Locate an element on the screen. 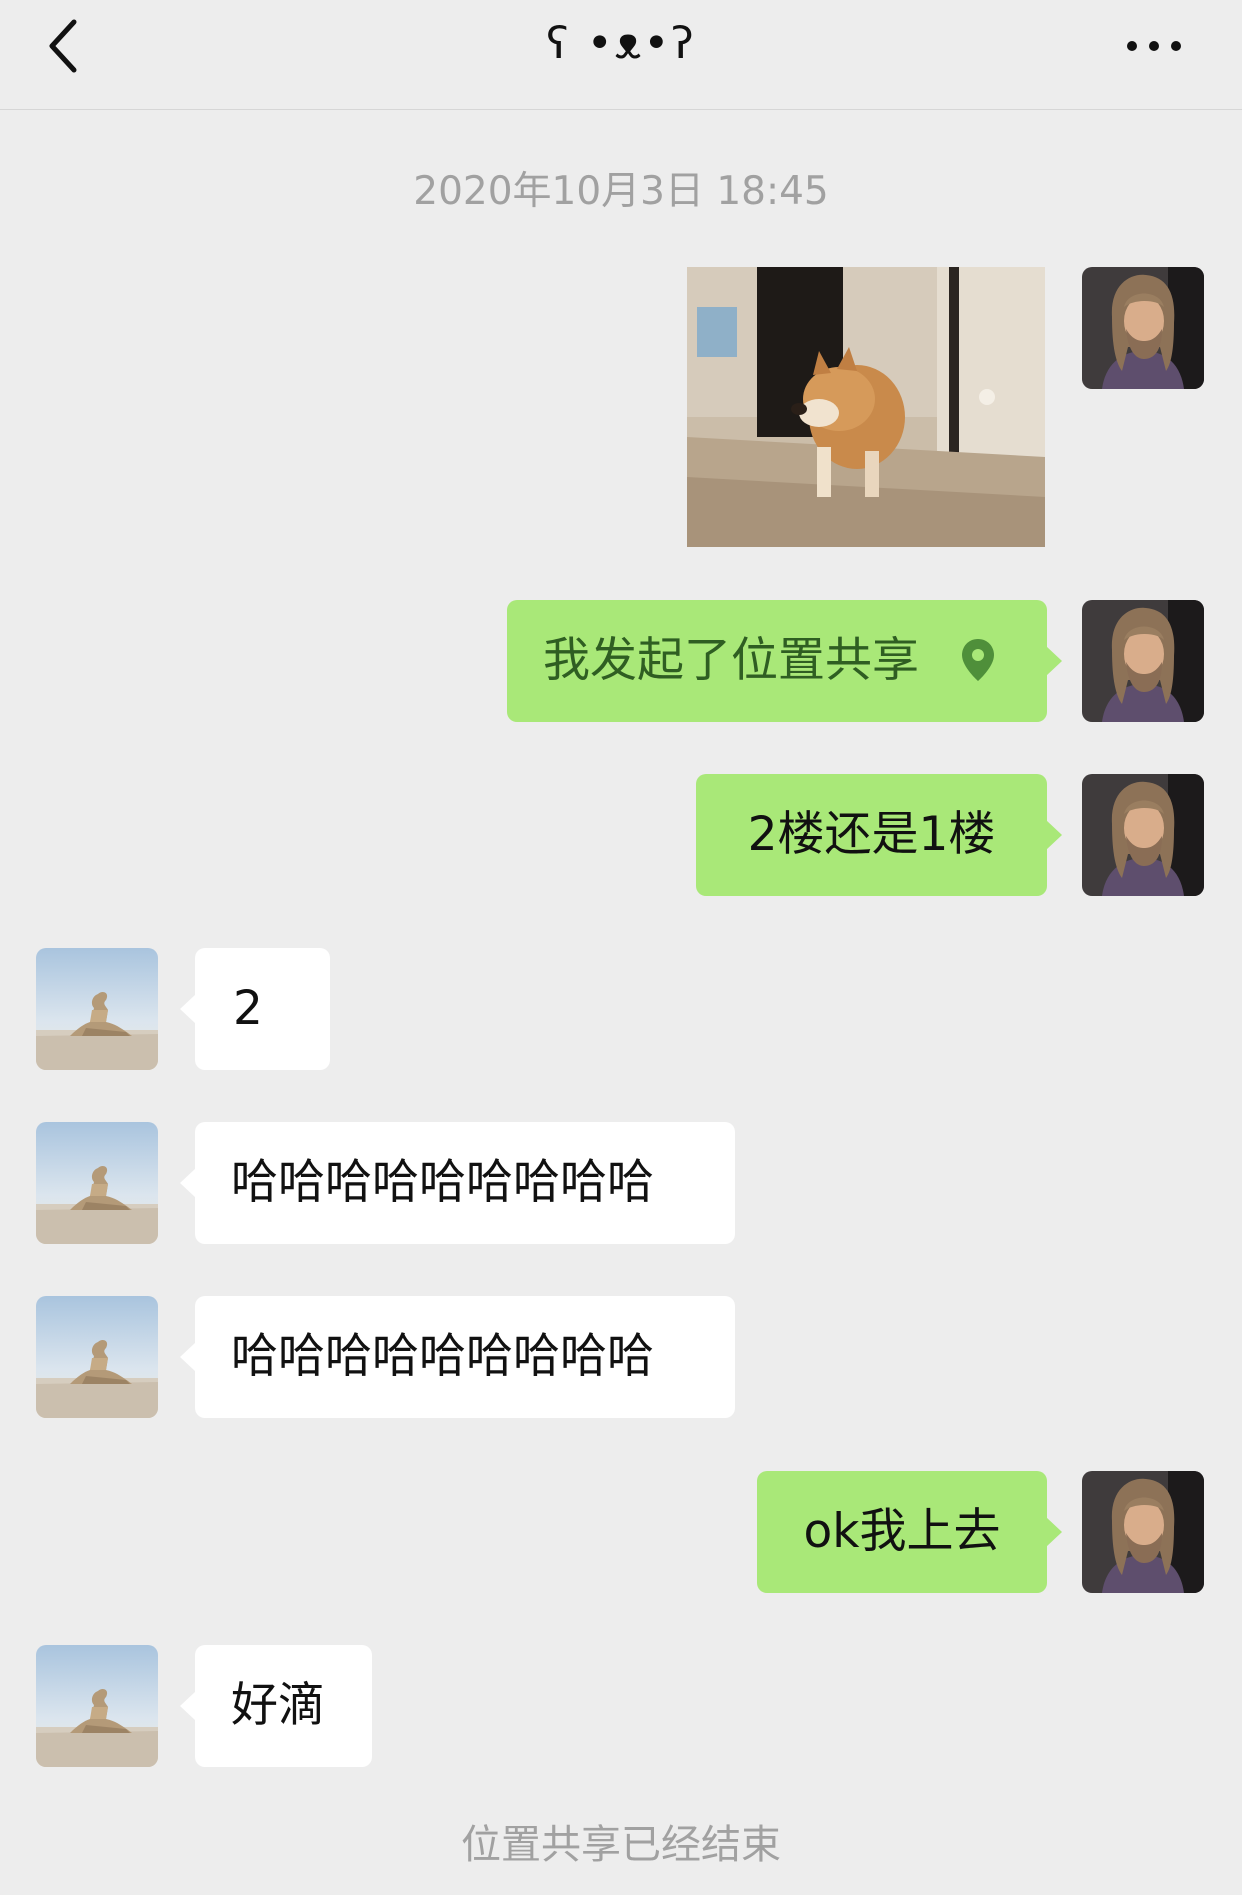 This screenshot has height=1895, width=1242. sent-image-message is located at coordinates (866, 407).